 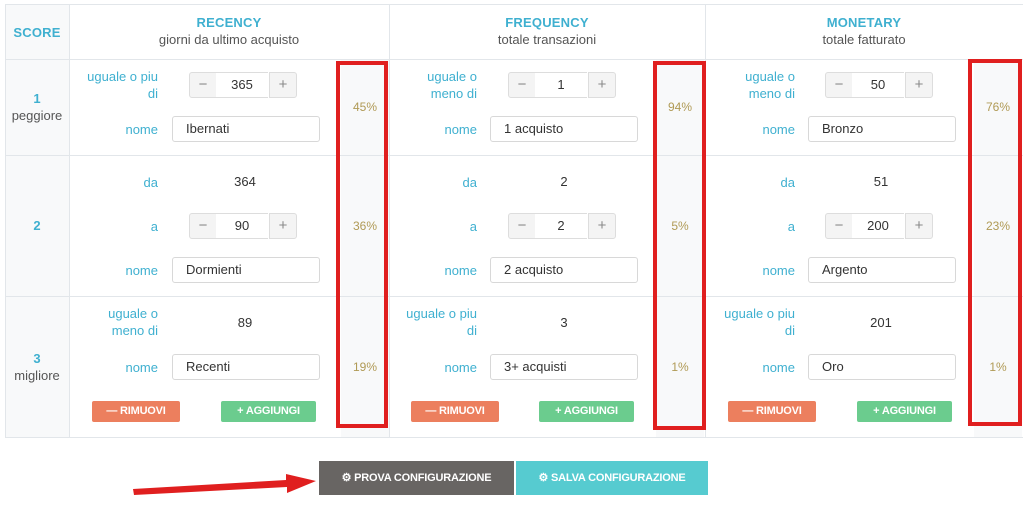 What do you see at coordinates (864, 22) in the screenshot?
I see `monetary-title: MONETARY` at bounding box center [864, 22].